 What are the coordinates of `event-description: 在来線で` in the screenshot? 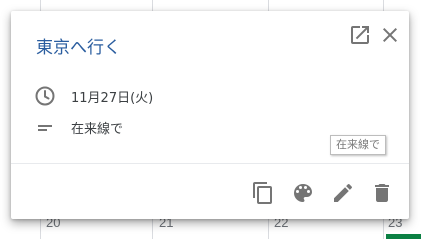 It's located at (97, 129).